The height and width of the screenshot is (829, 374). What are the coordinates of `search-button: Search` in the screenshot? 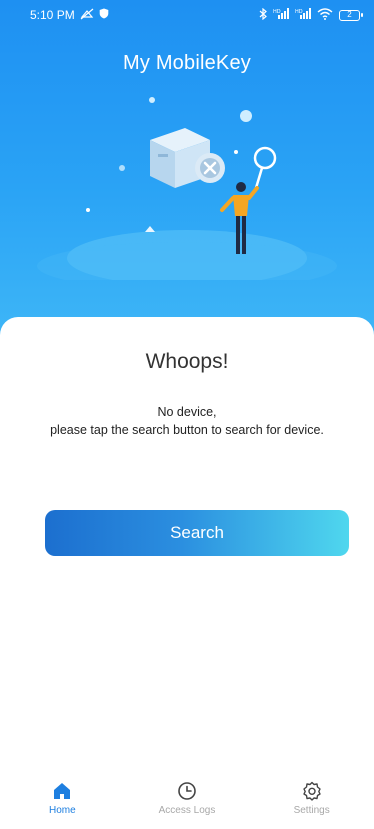 It's located at (197, 533).